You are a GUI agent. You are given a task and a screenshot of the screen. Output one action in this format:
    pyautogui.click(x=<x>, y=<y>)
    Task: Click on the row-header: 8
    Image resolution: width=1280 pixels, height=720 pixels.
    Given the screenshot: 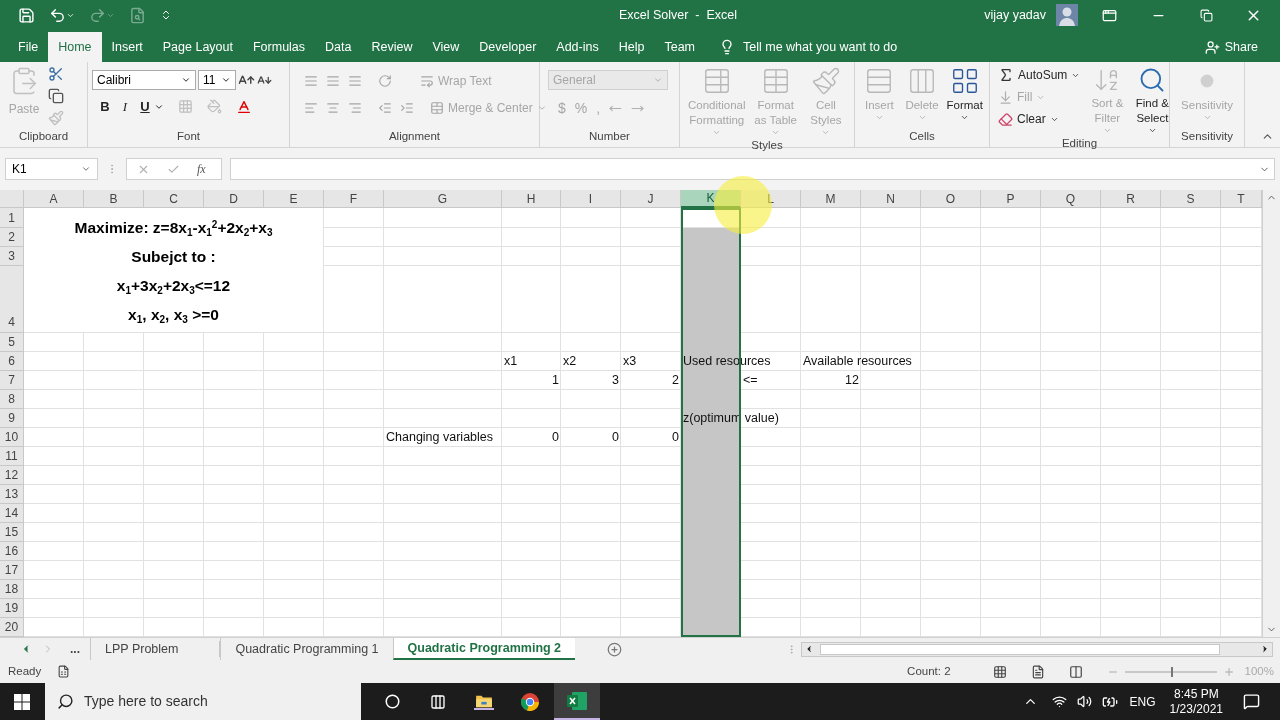 What is the action you would take?
    pyautogui.click(x=12, y=399)
    